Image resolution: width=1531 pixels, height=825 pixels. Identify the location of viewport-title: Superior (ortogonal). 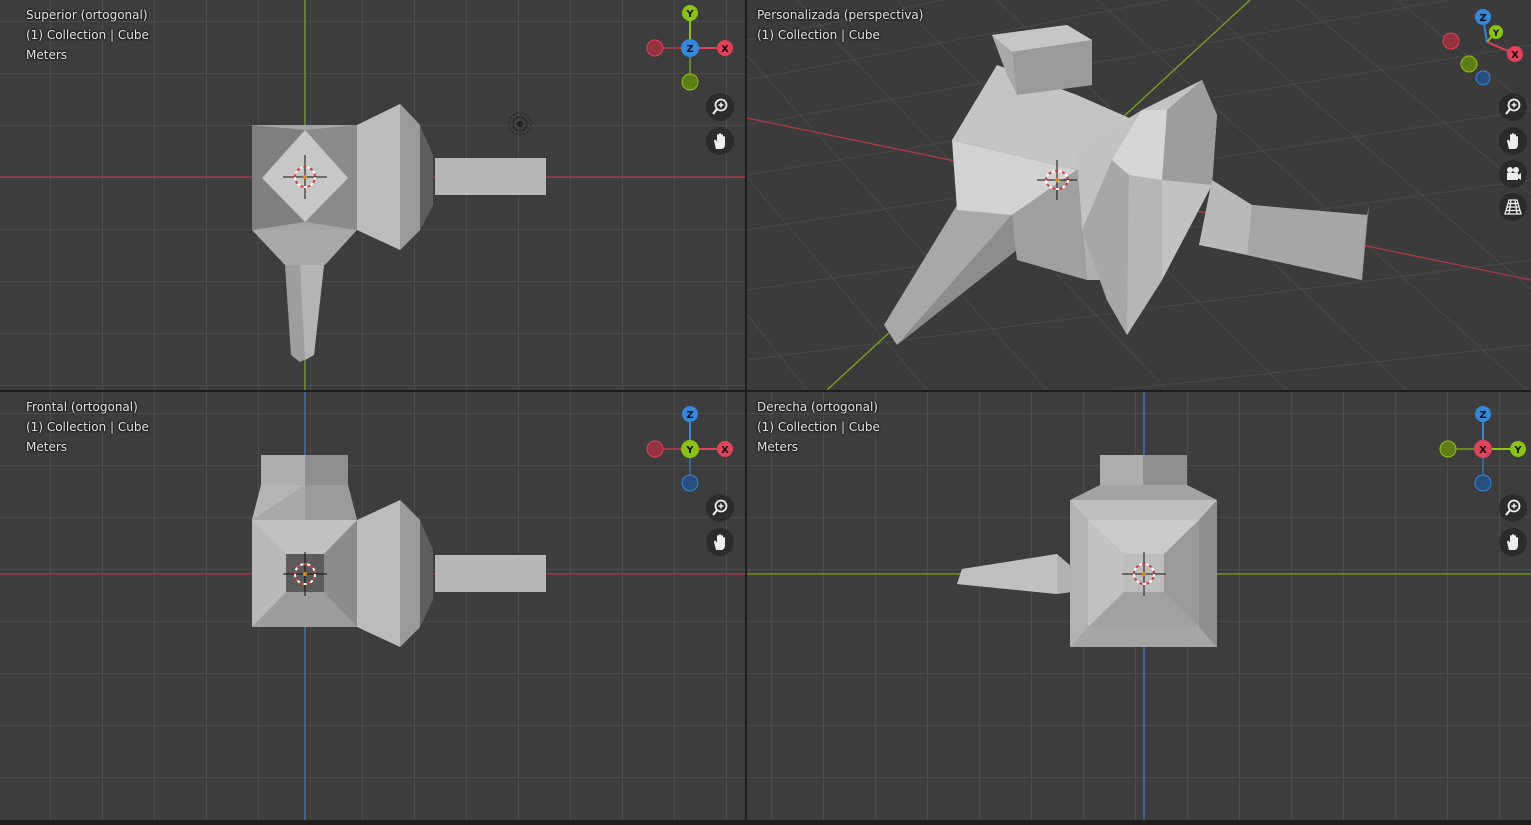
(87, 15).